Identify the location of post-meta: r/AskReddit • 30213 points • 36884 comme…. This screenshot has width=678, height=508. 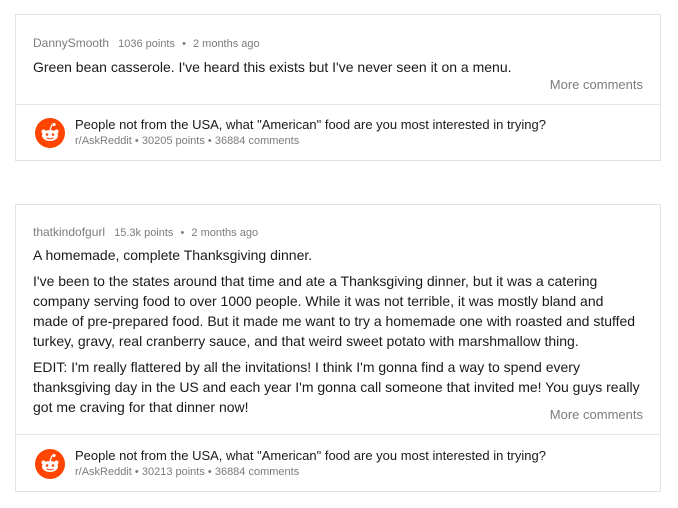
(187, 472).